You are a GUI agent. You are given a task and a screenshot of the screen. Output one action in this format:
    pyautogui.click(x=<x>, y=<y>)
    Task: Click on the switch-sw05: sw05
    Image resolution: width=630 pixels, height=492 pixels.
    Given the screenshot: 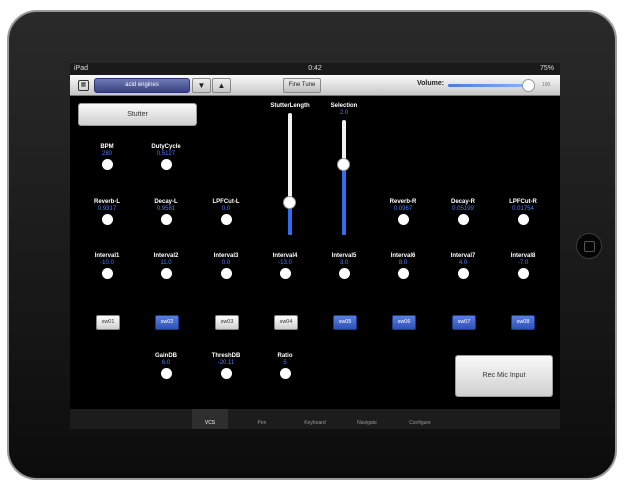 What is the action you would take?
    pyautogui.click(x=345, y=322)
    